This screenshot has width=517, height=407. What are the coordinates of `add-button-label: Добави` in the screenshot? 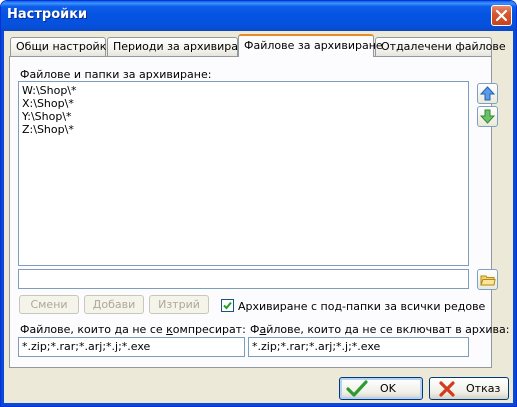 It's located at (114, 304).